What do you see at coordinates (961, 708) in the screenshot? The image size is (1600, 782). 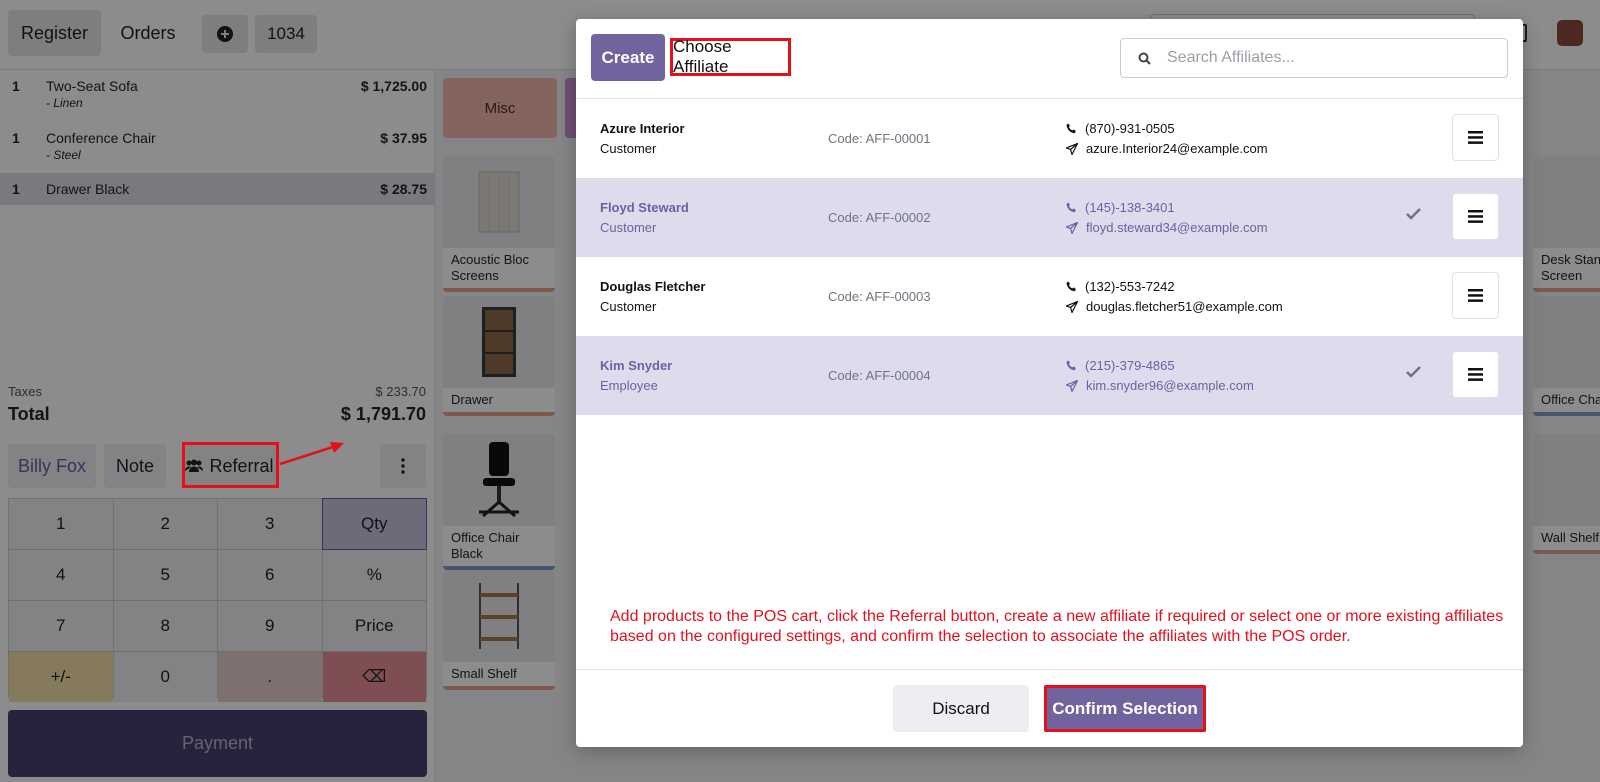 I see `discard-button: Discard` at bounding box center [961, 708].